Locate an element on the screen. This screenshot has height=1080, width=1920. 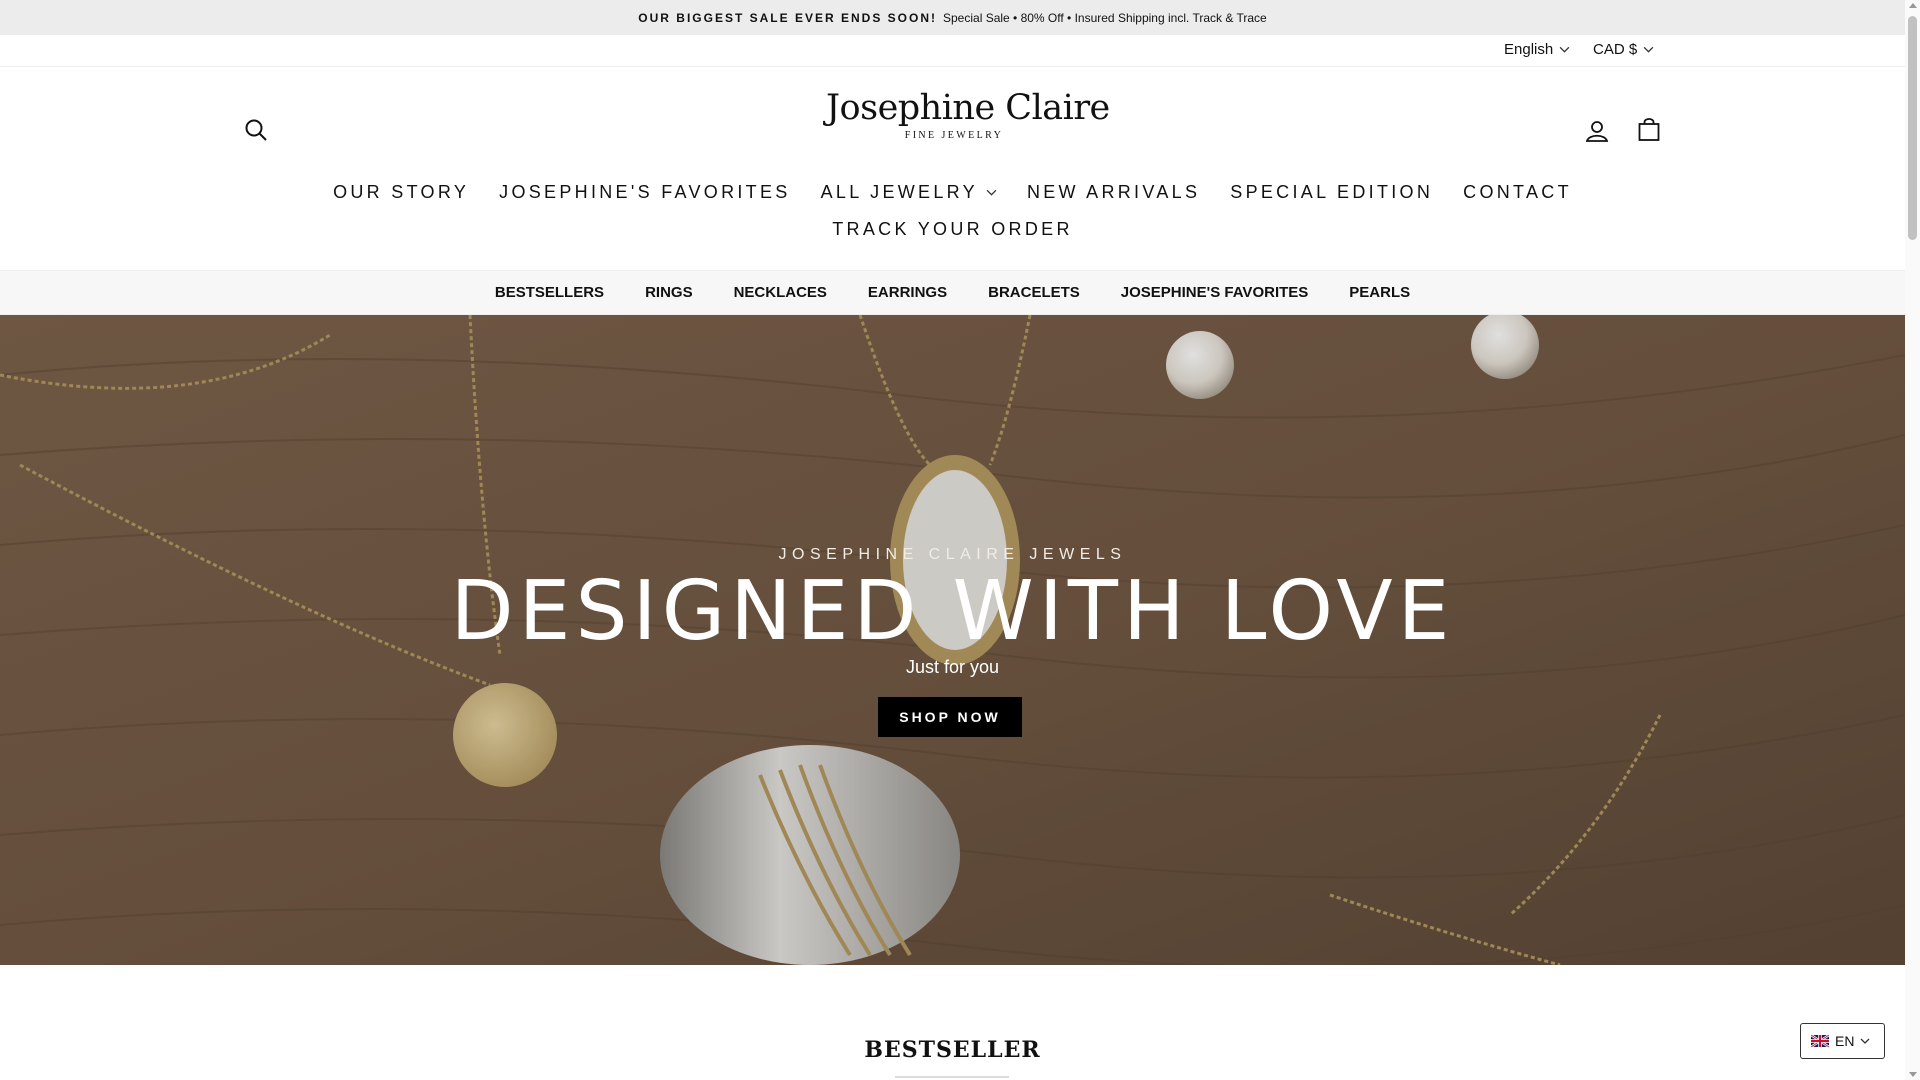
nav-our-story: OUR STORY is located at coordinates (401, 192).